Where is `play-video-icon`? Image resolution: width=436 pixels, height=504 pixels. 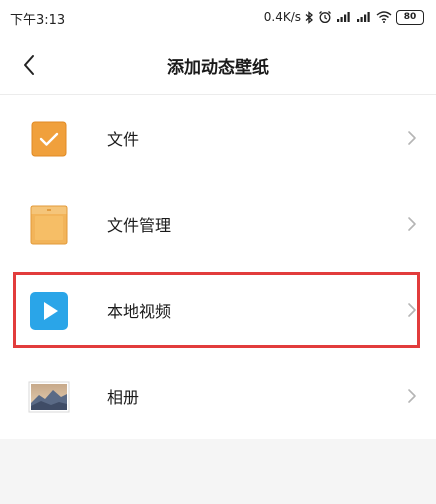
play-video-icon is located at coordinates (49, 311).